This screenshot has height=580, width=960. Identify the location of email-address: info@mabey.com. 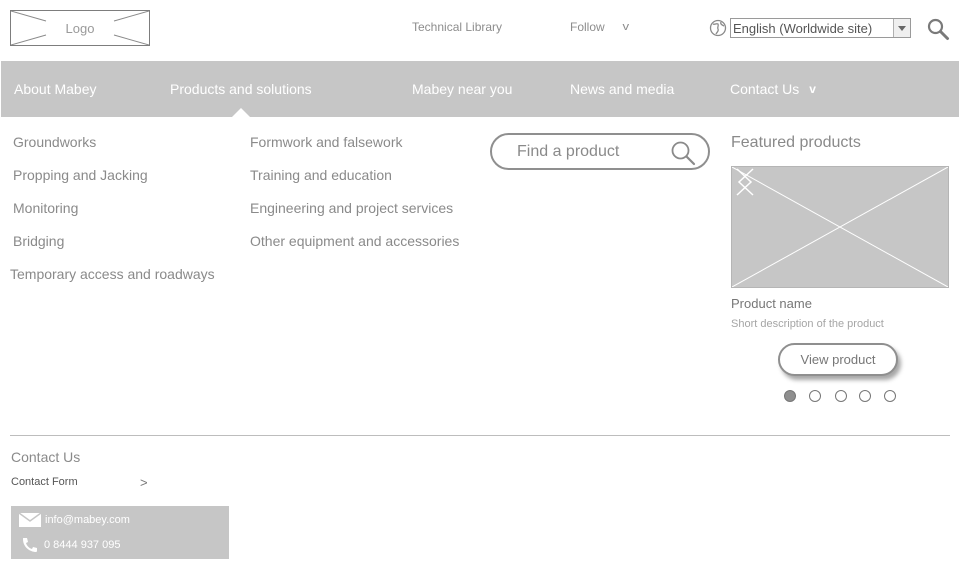
(87, 520).